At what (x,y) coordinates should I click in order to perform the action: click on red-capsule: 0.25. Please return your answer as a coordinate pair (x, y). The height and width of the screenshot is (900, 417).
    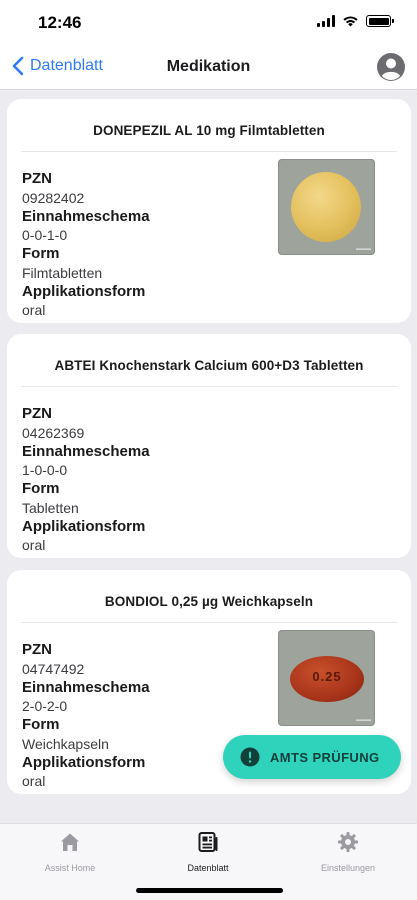
    Looking at the image, I should click on (327, 679).